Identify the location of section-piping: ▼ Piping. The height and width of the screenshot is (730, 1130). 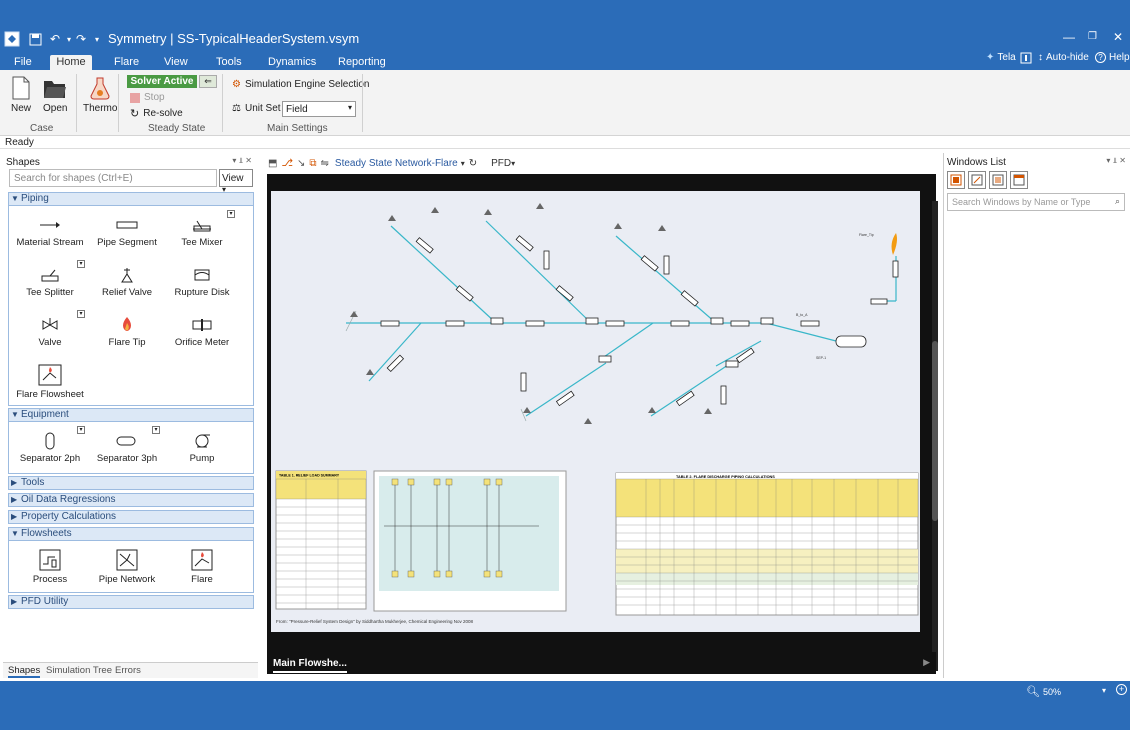
(131, 199).